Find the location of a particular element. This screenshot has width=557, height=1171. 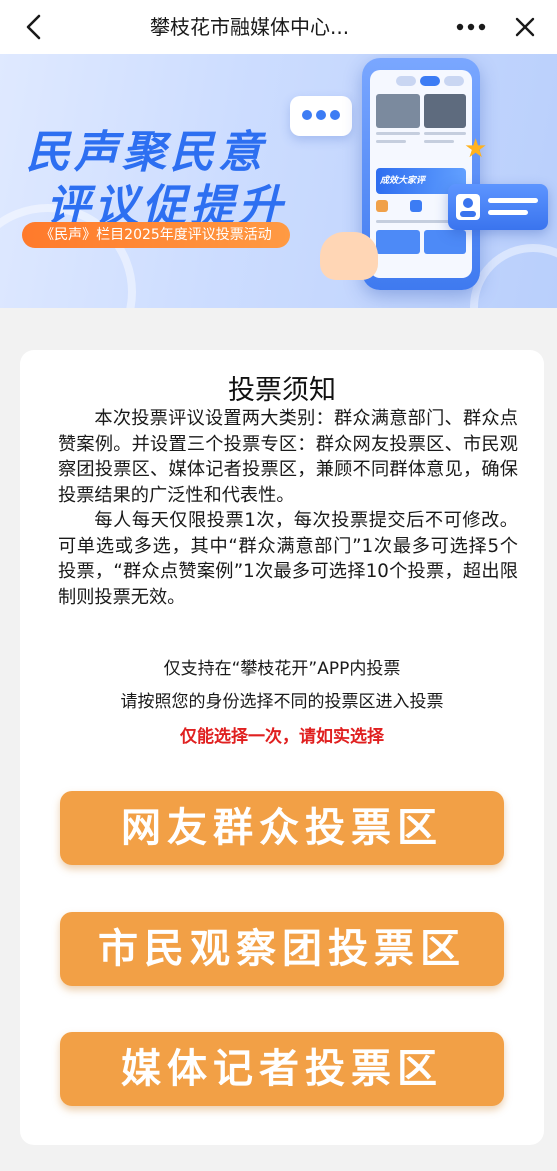

banner-subtitle: 《民声》栏目2025年度评议投票活动 is located at coordinates (156, 235).